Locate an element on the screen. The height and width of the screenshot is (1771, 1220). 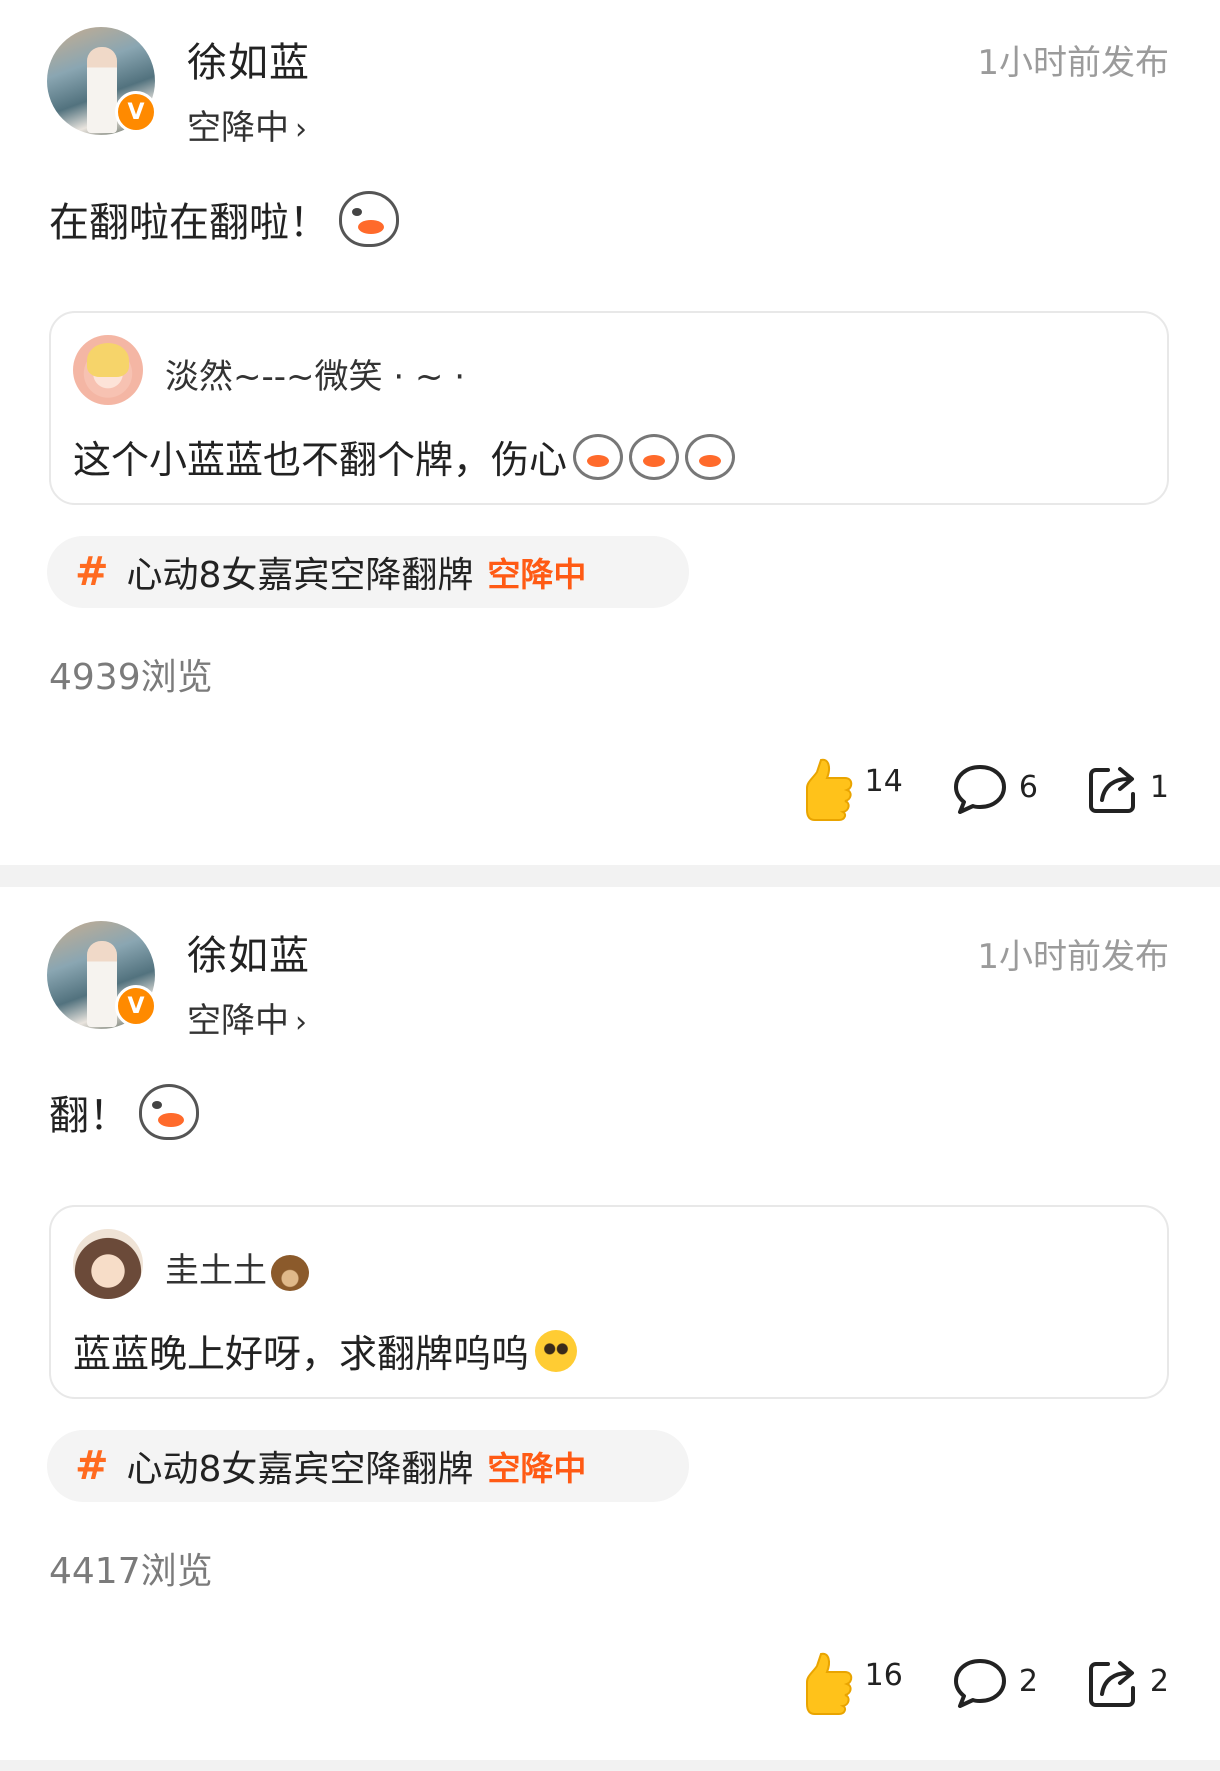
share-count: 2 is located at coordinates (1159, 1681).